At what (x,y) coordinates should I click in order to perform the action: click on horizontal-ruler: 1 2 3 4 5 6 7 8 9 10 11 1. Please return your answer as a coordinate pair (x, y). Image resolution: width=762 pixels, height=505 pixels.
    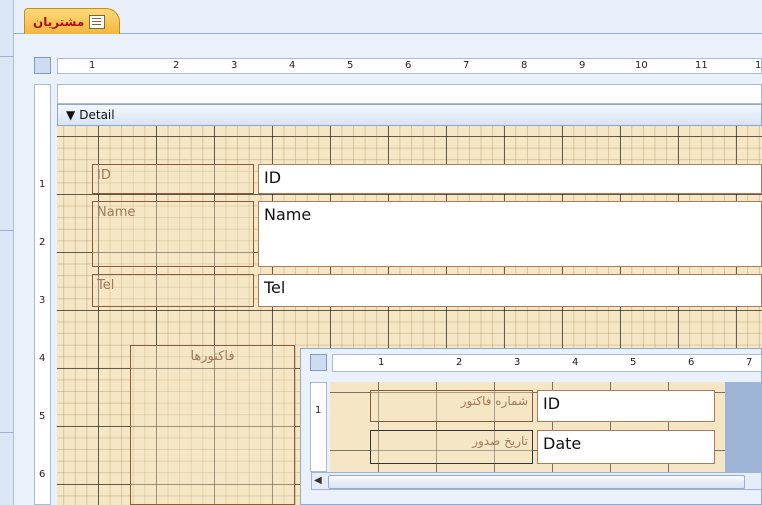
    Looking at the image, I should click on (409, 66).